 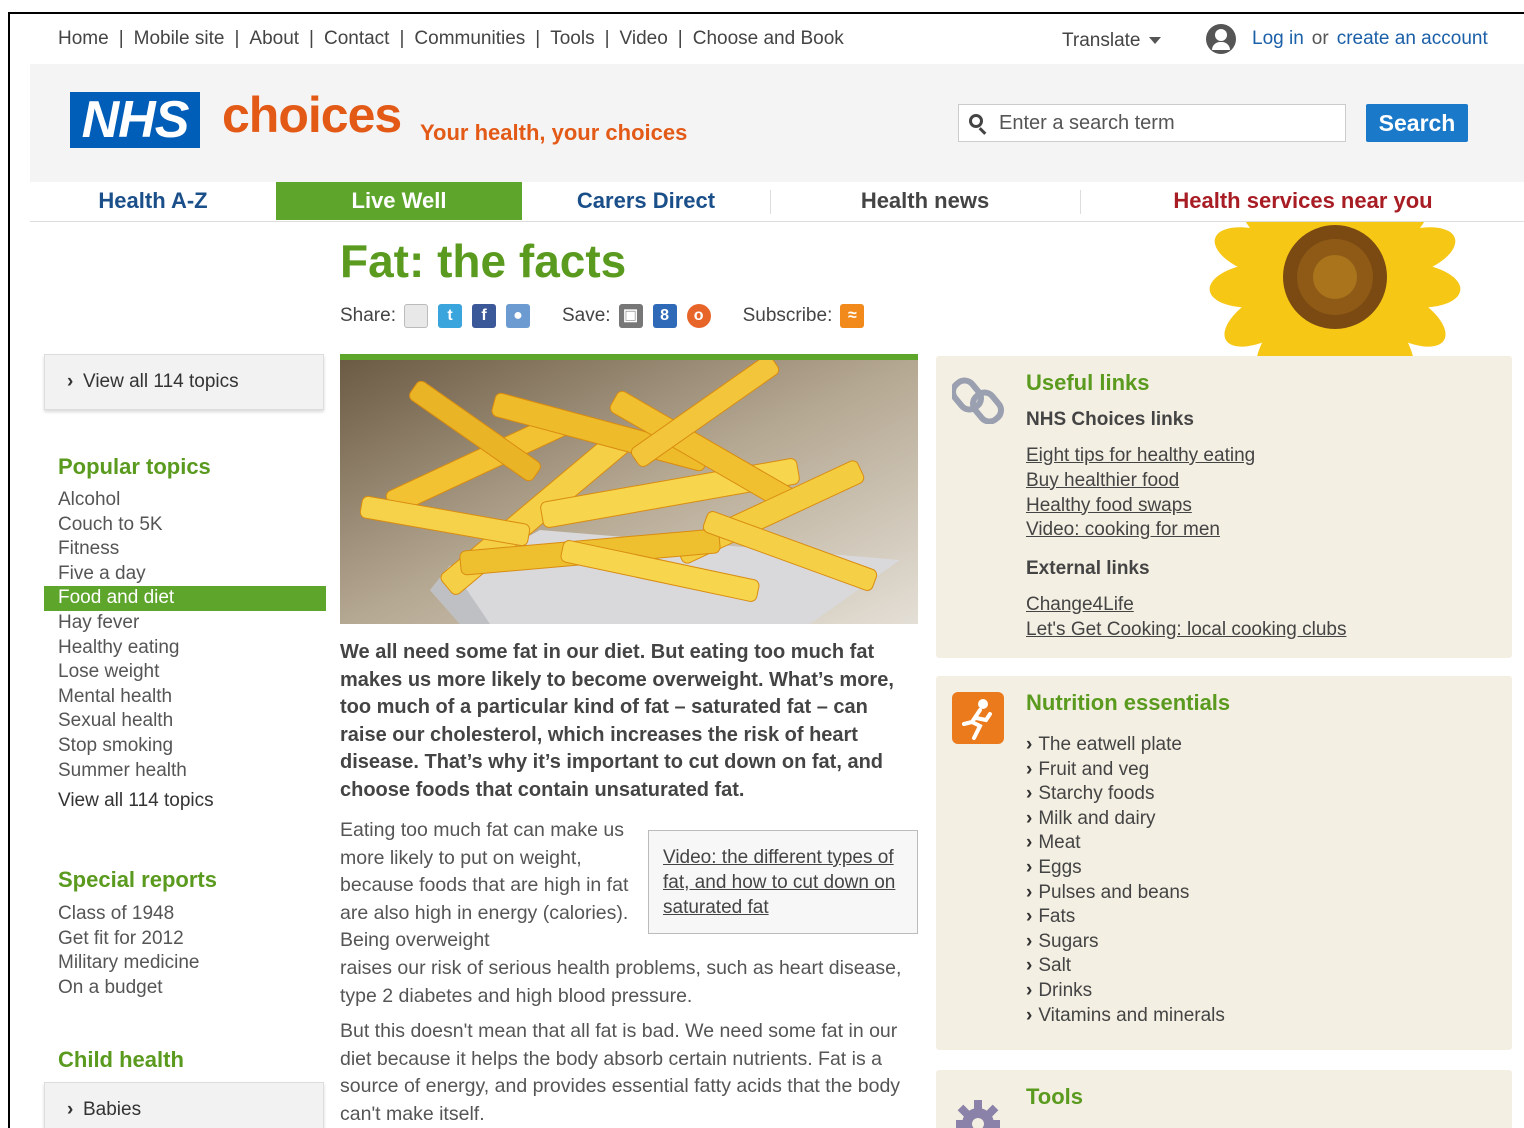 I want to click on nav-live-well: Live Well, so click(x=399, y=201).